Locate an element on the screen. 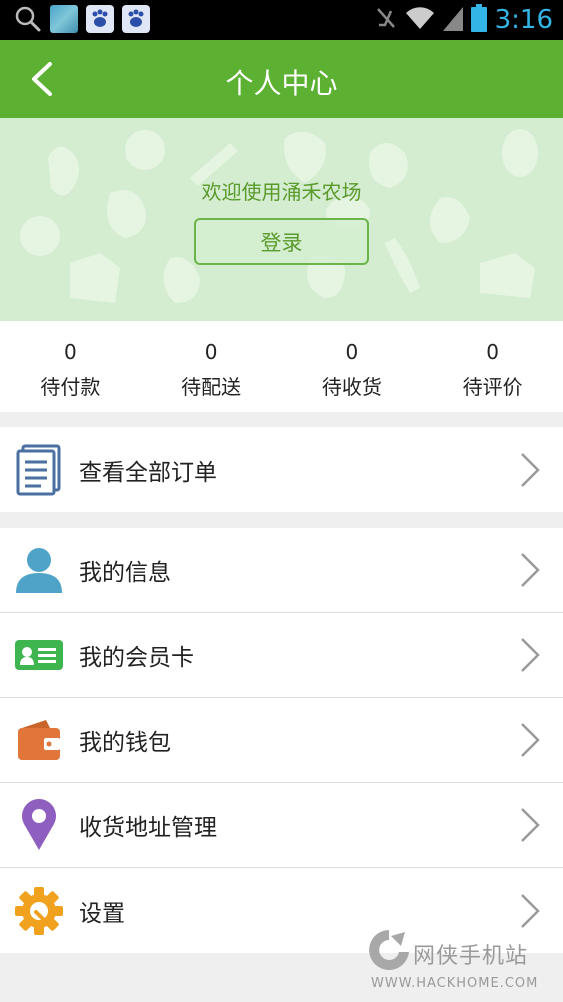  watermark: 网侠手机站 WWW.HACKHOME.COM is located at coordinates (464, 963).